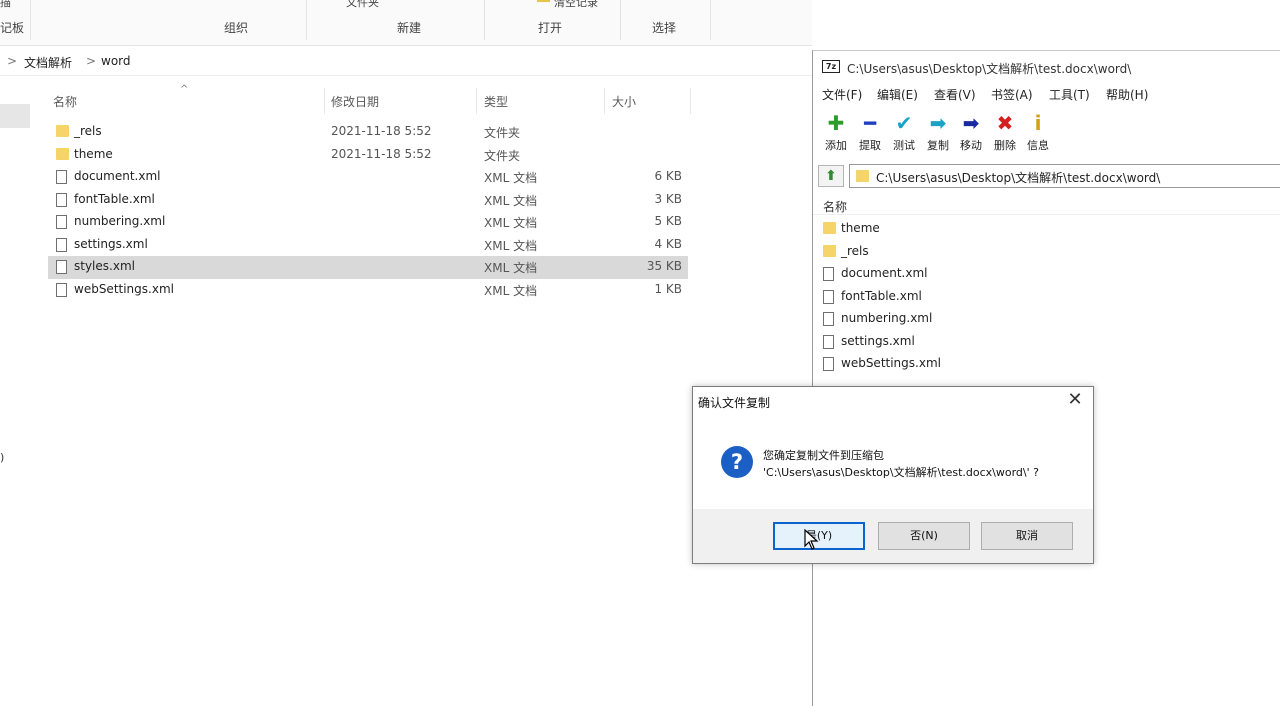 The image size is (1280, 706). Describe the element at coordinates (835, 206) in the screenshot. I see `7zip-column-name: 名称` at that location.